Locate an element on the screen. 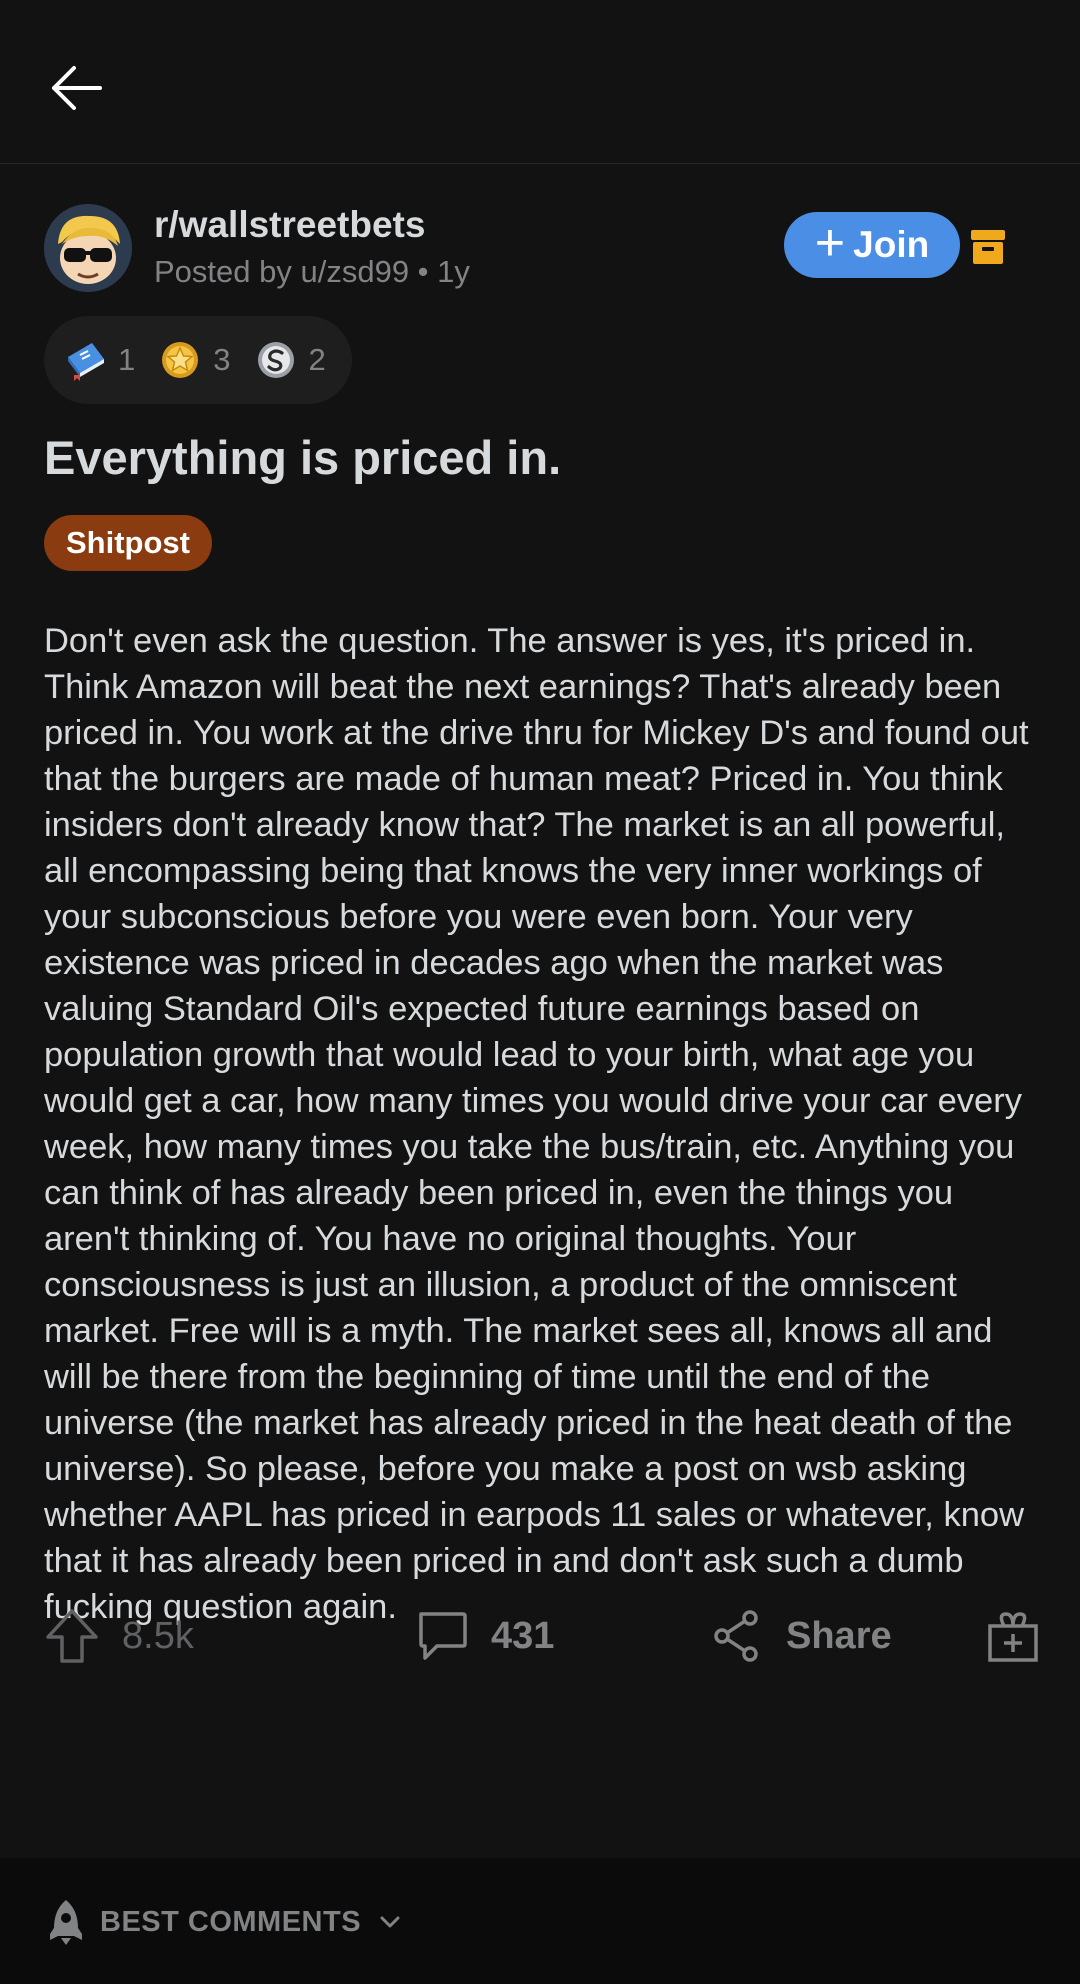 The image size is (1080, 1984). subreddit-name: r/wallstreetbets is located at coordinates (289, 225).